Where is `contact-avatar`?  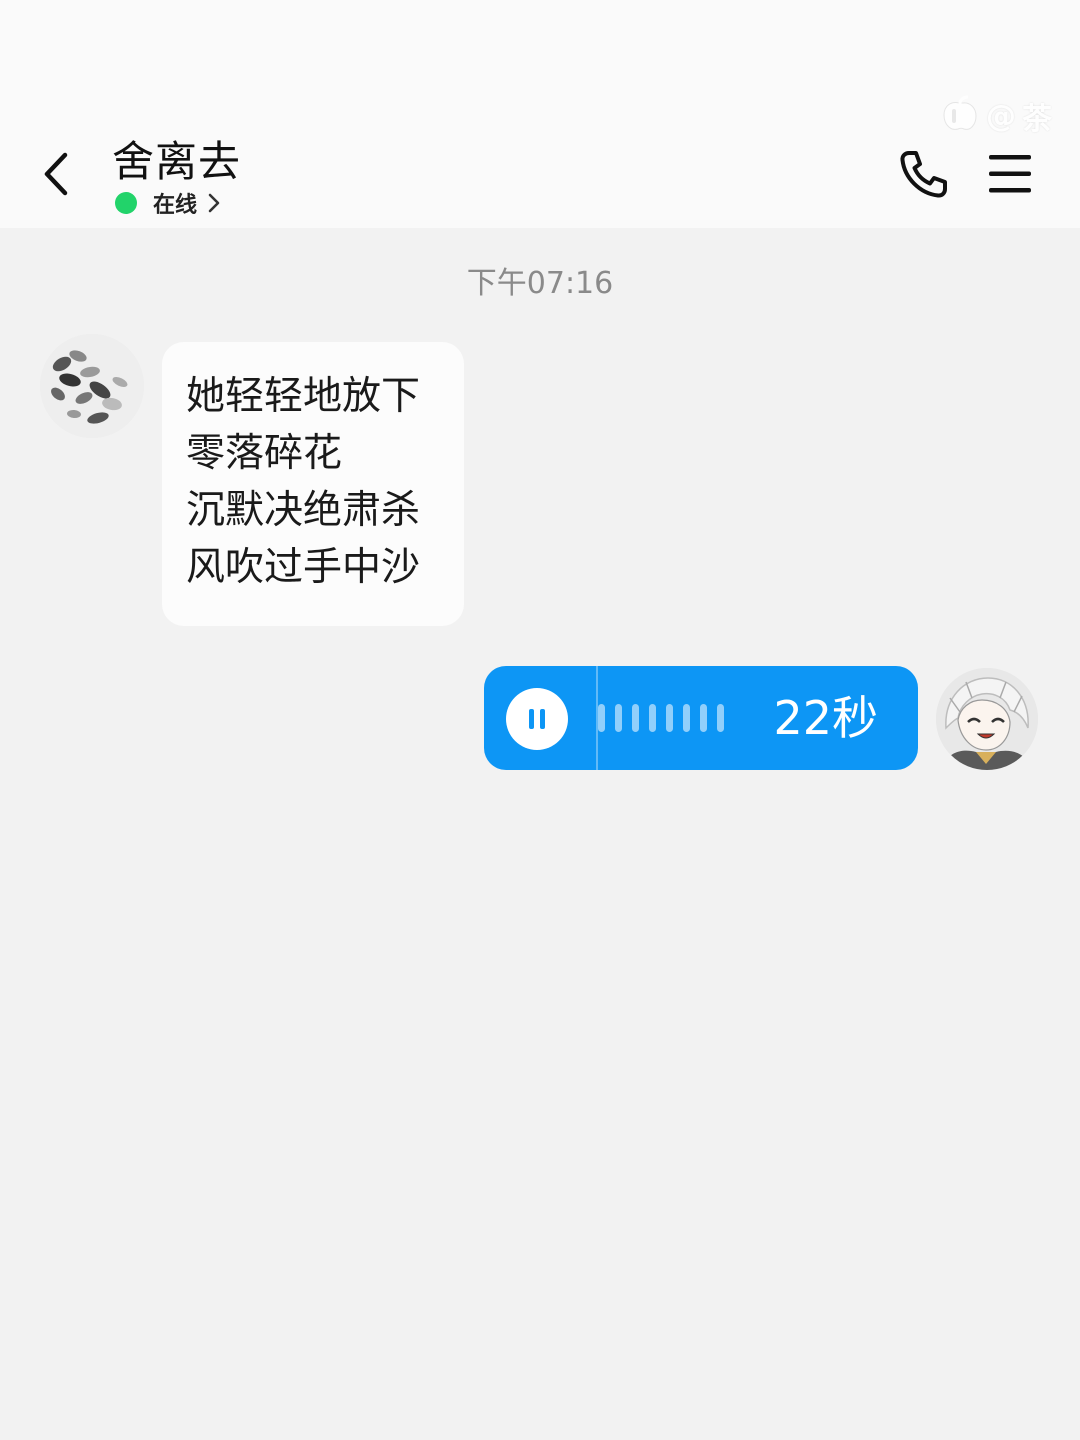 contact-avatar is located at coordinates (92, 386).